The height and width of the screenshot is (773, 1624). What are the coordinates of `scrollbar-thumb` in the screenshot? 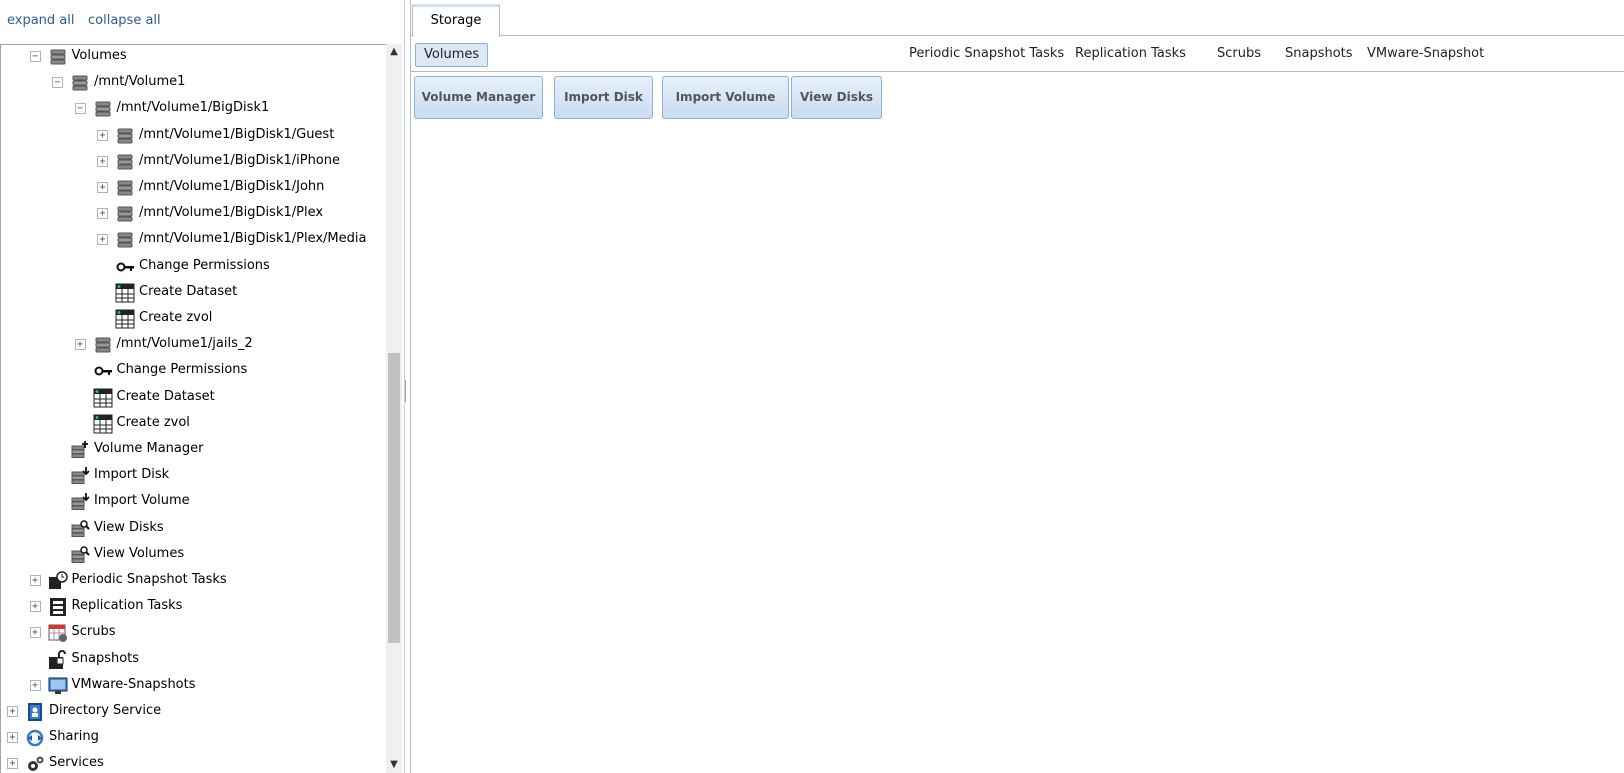 It's located at (394, 498).